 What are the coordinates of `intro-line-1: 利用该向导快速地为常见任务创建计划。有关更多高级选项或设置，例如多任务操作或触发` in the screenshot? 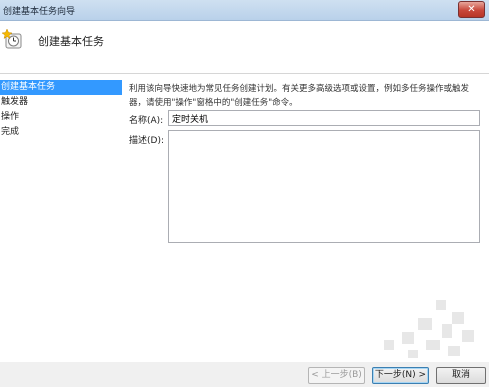 It's located at (299, 89).